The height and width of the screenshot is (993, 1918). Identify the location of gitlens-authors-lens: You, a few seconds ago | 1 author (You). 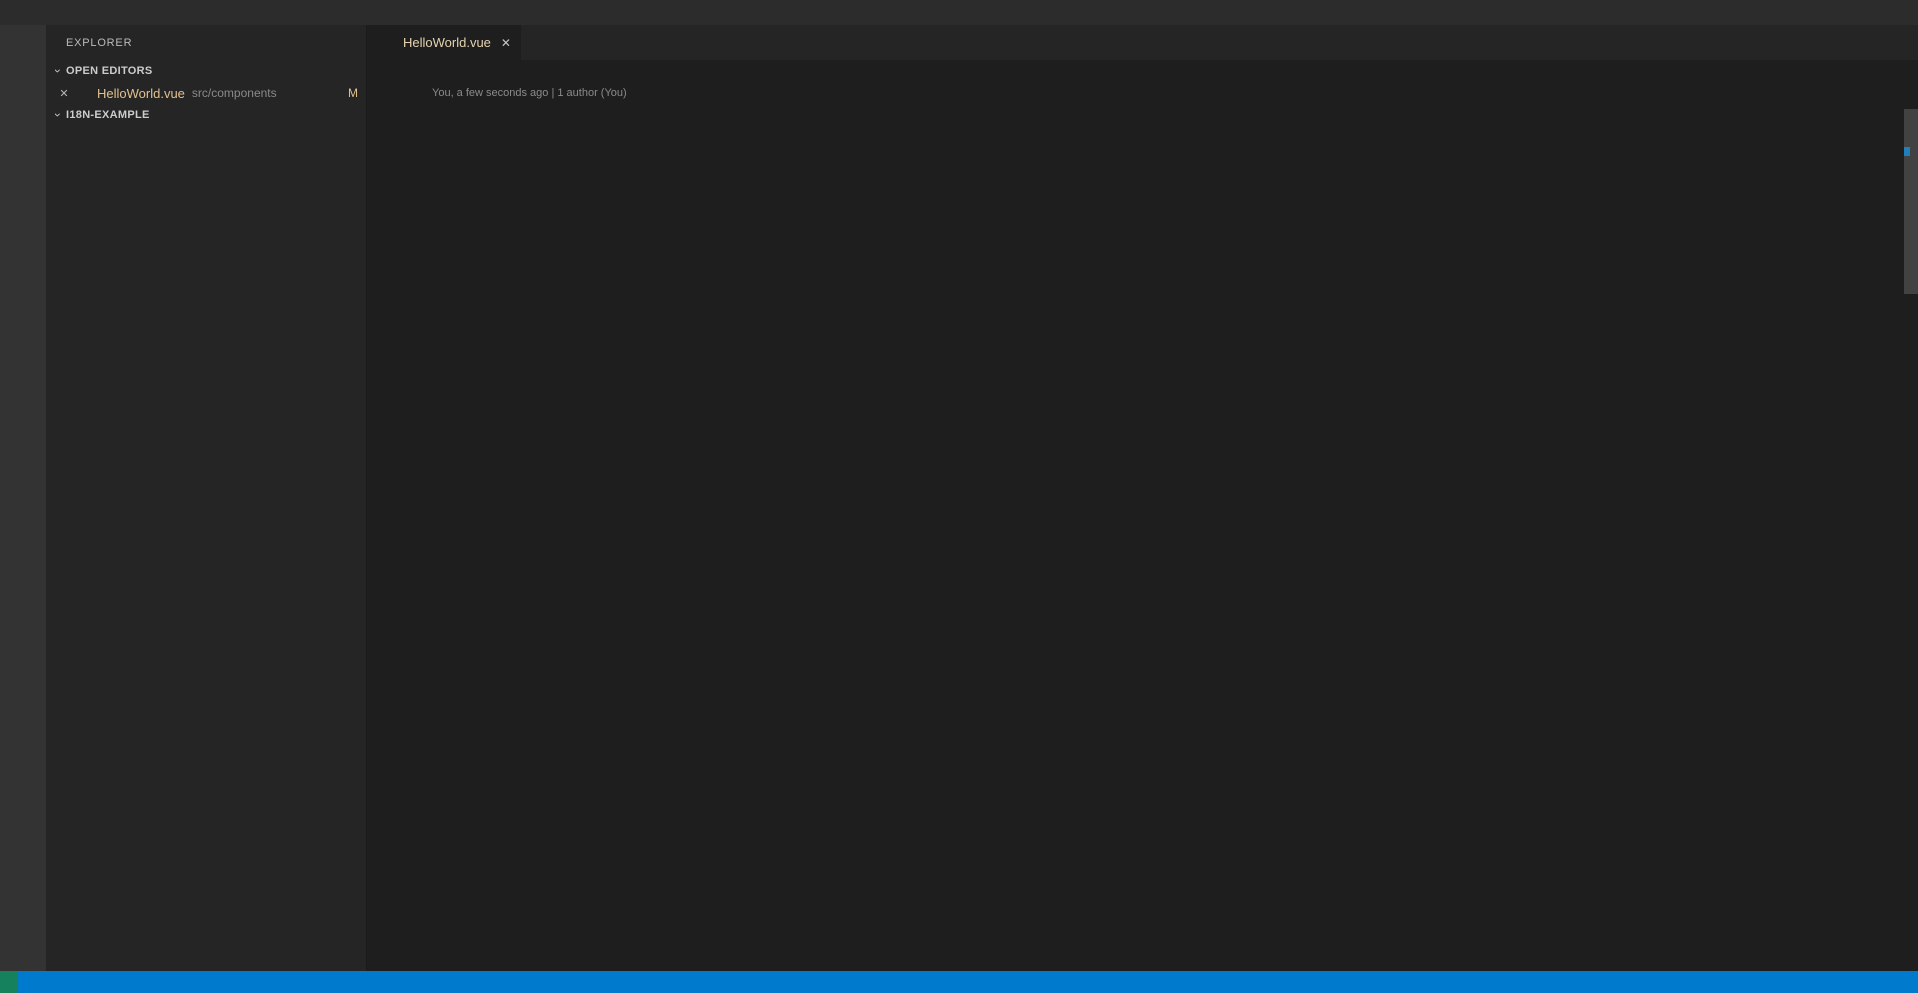
(1142, 93).